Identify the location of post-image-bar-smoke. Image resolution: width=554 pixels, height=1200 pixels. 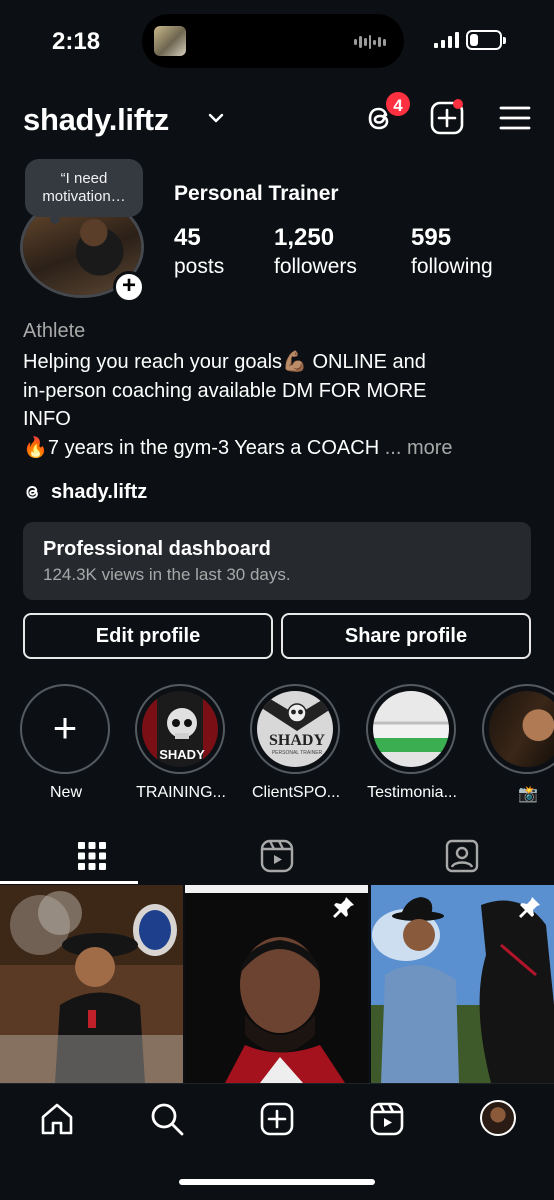
(91, 984).